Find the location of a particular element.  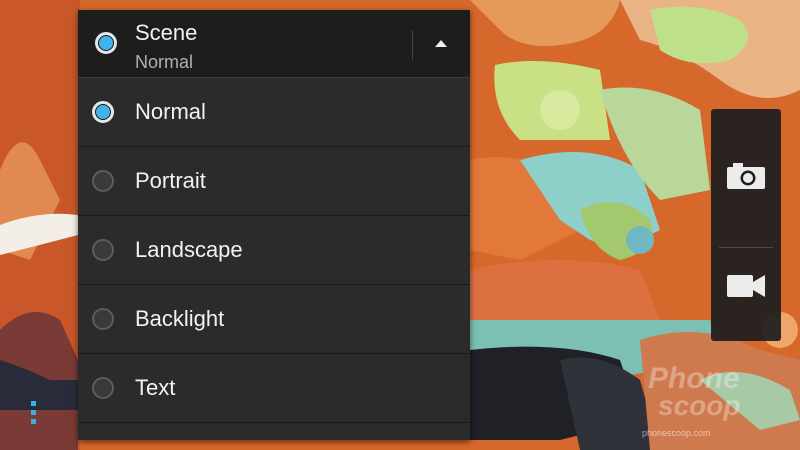

scene-option-backlight: Backlight is located at coordinates (274, 319).